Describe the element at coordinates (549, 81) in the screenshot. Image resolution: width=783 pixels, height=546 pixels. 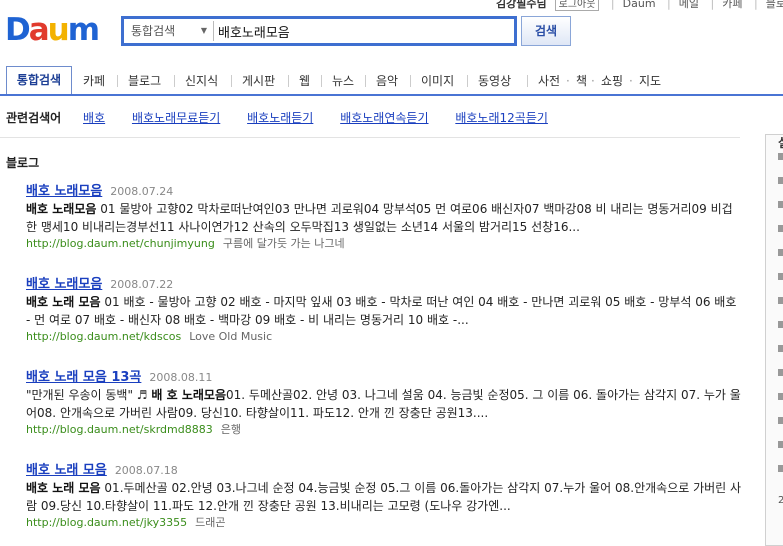
I see `tab-dictionary: 사전` at that location.